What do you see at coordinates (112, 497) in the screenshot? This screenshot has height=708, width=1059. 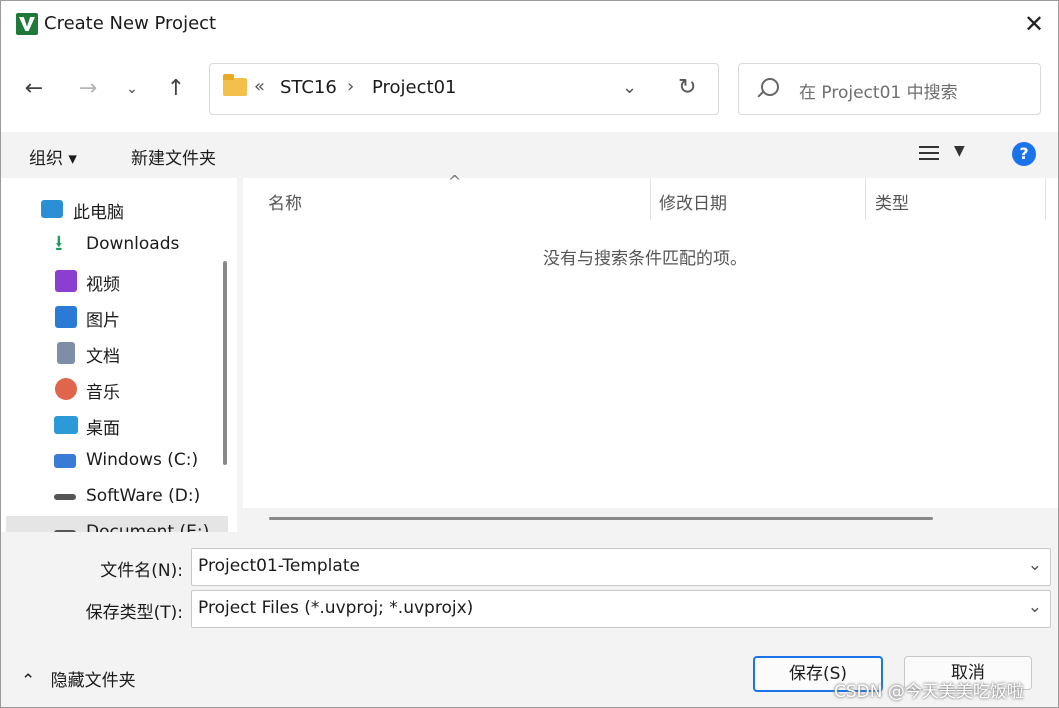 I see `tree-item-software-d: SoftWare (D:)` at bounding box center [112, 497].